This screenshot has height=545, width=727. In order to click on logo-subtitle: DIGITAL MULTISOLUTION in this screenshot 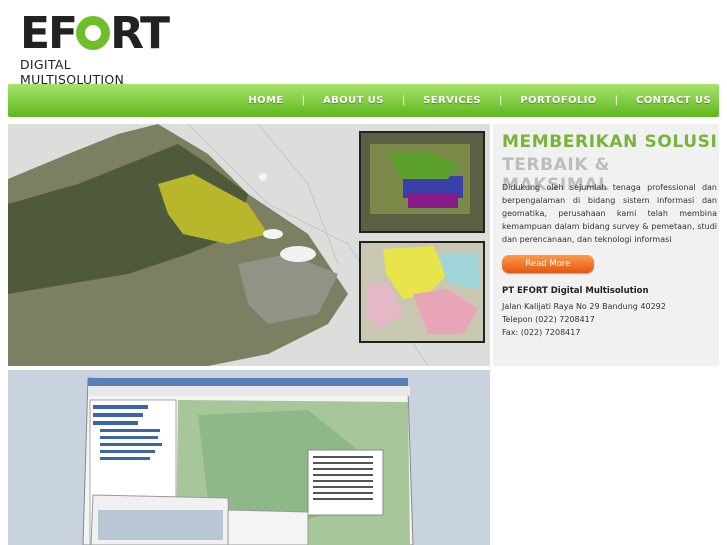, I will do `click(72, 72)`.